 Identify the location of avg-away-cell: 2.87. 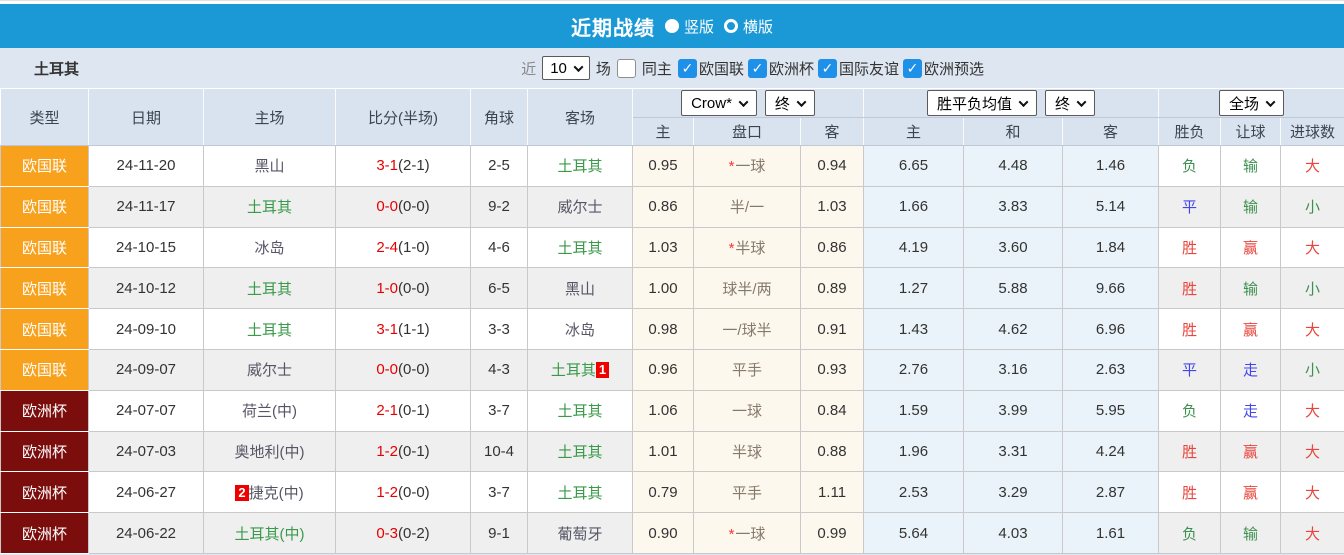
(1110, 492).